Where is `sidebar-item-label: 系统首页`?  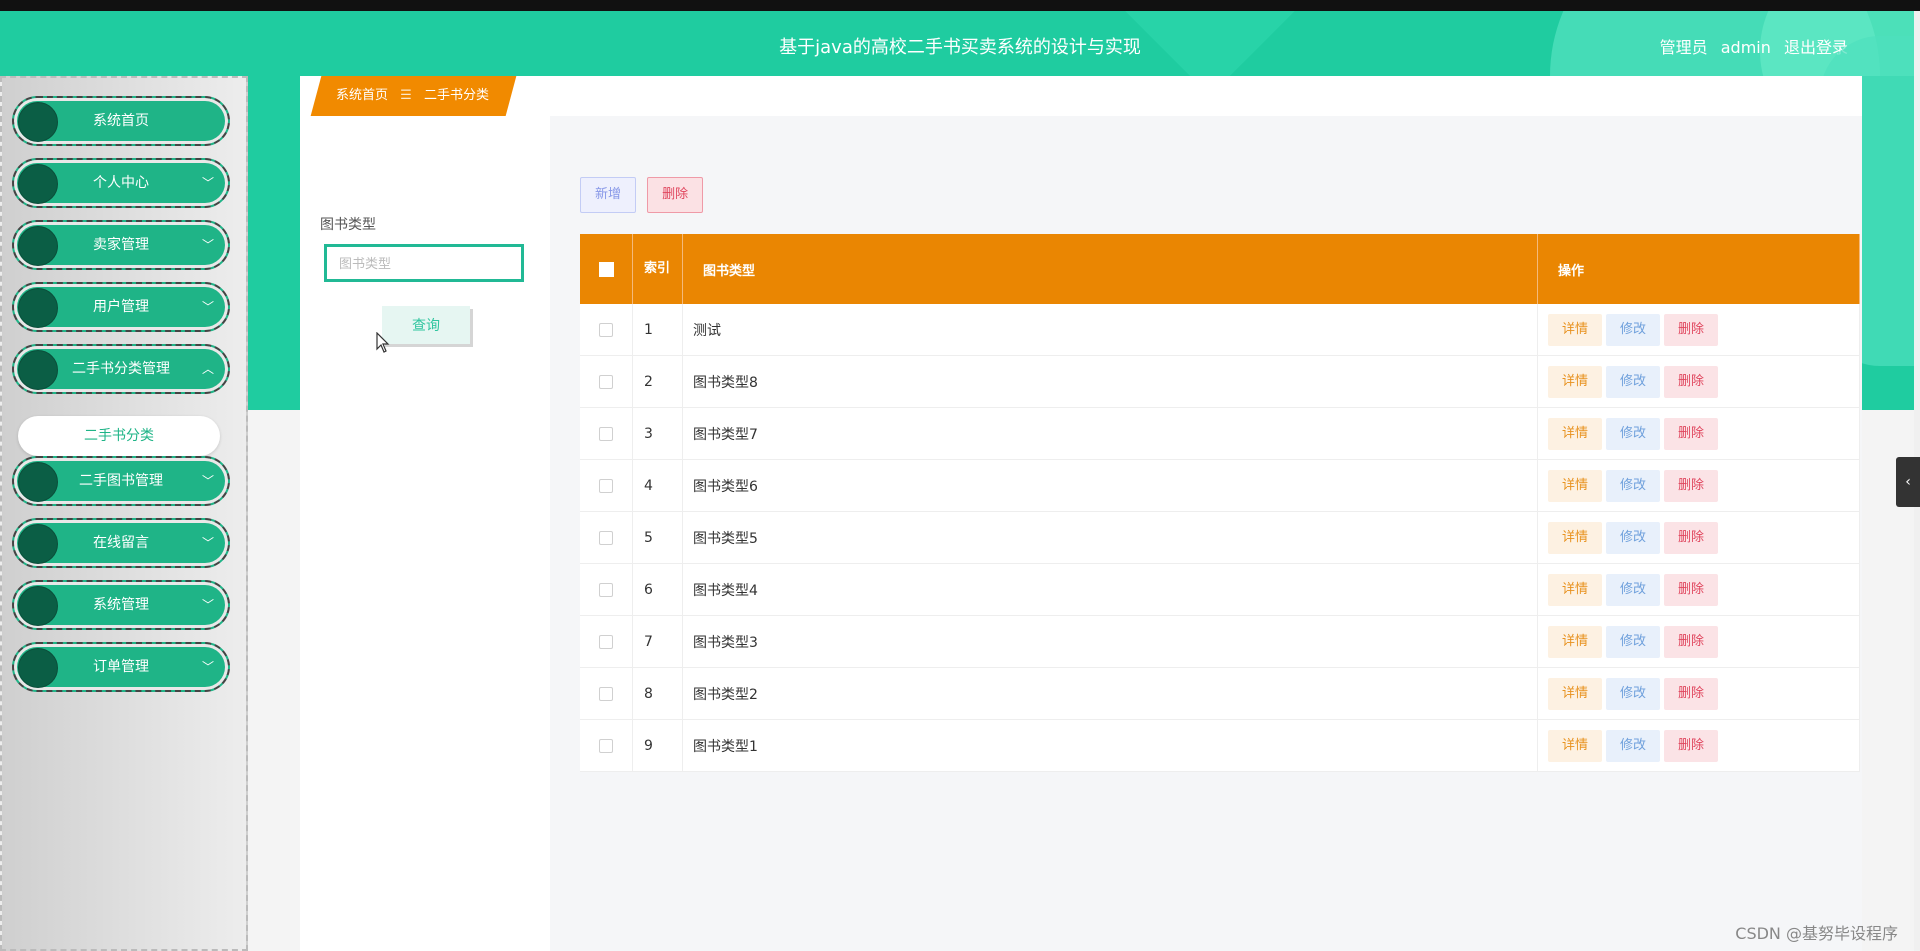
sidebar-item-label: 系统首页 is located at coordinates (121, 121).